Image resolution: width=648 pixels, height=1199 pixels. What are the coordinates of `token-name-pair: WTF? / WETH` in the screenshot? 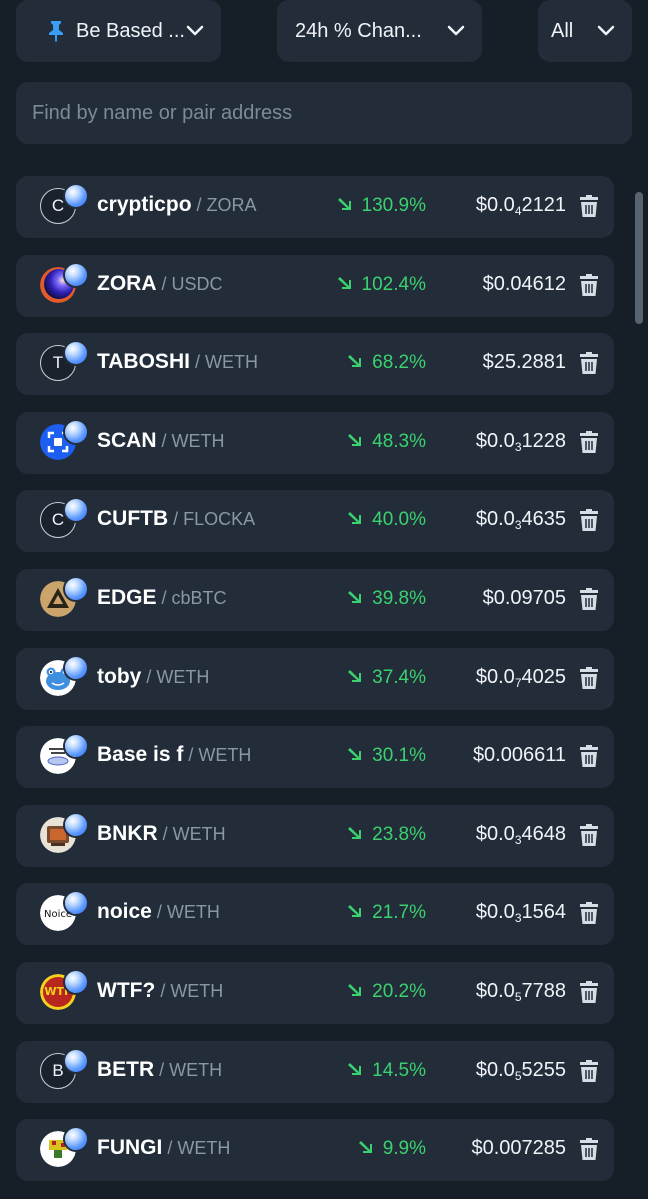 It's located at (160, 991).